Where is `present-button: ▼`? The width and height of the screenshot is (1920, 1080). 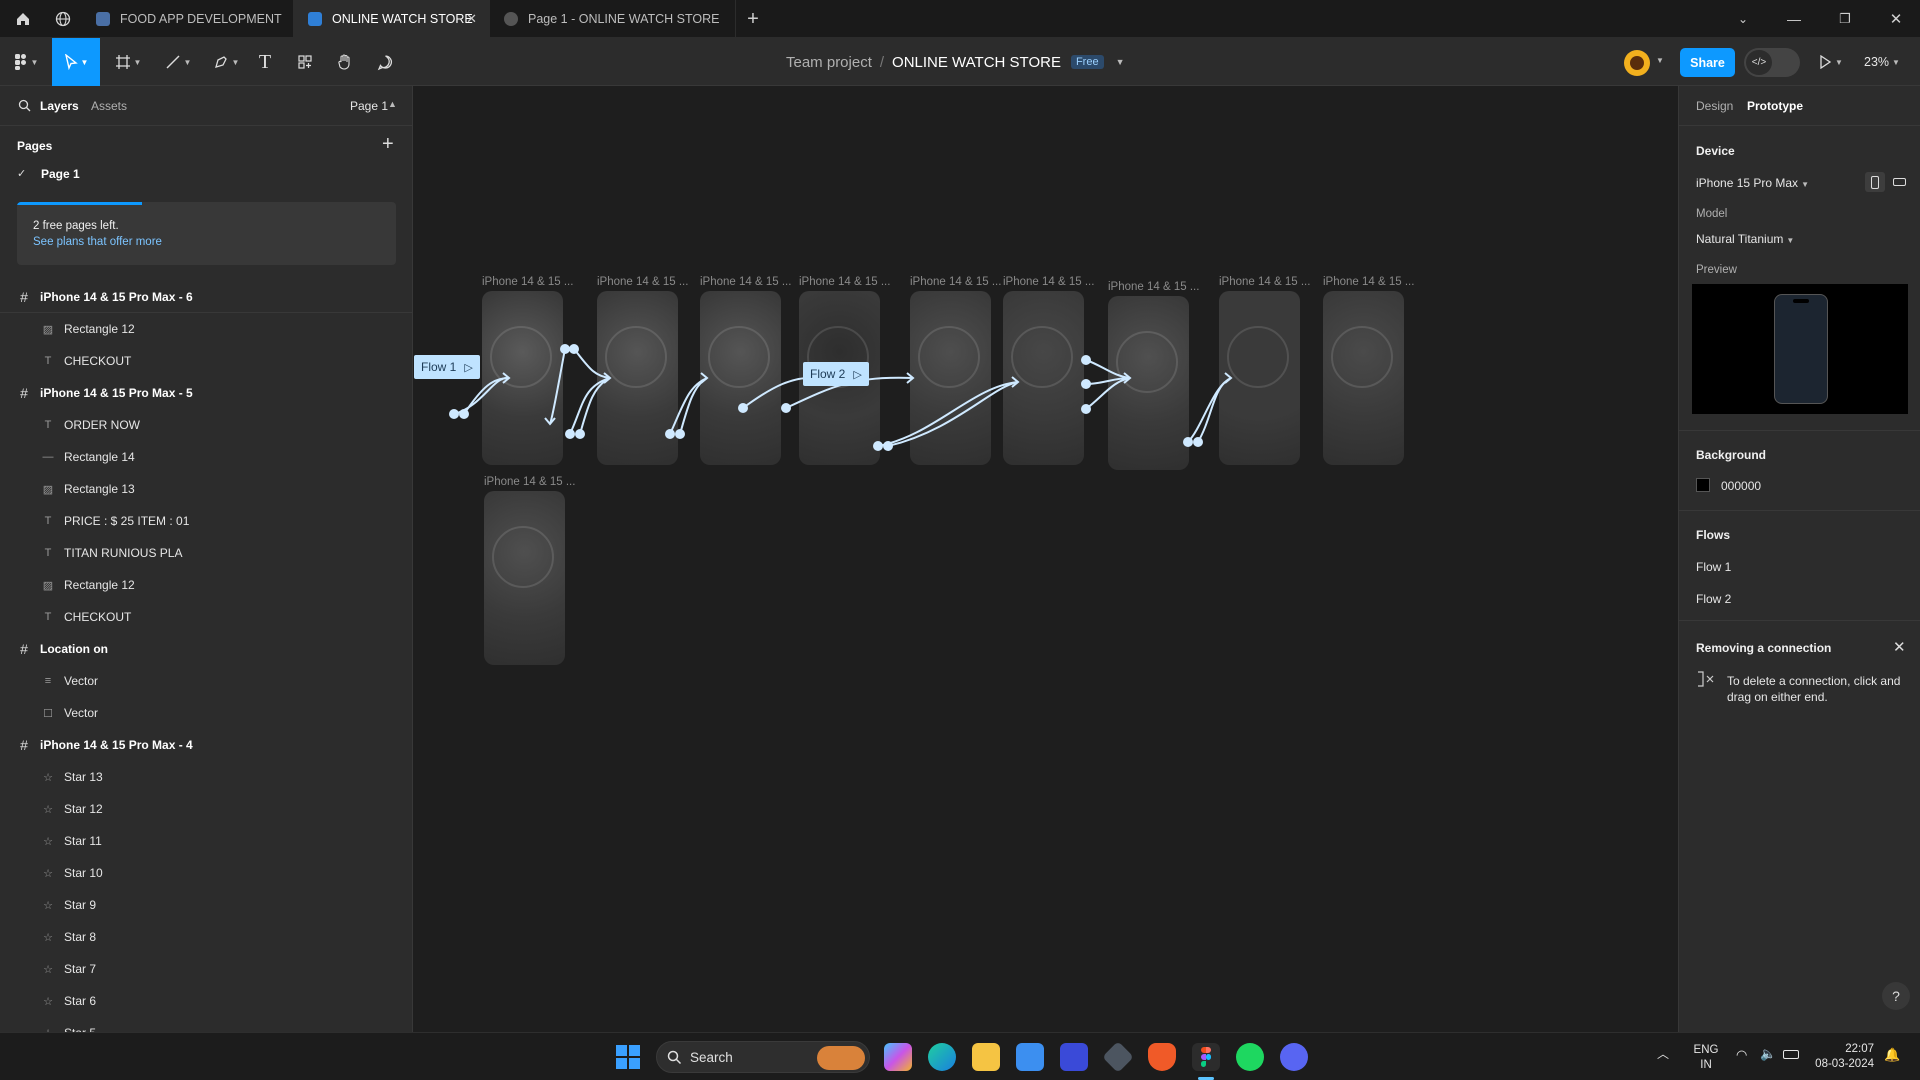
present-button: ▼ is located at coordinates (1830, 62).